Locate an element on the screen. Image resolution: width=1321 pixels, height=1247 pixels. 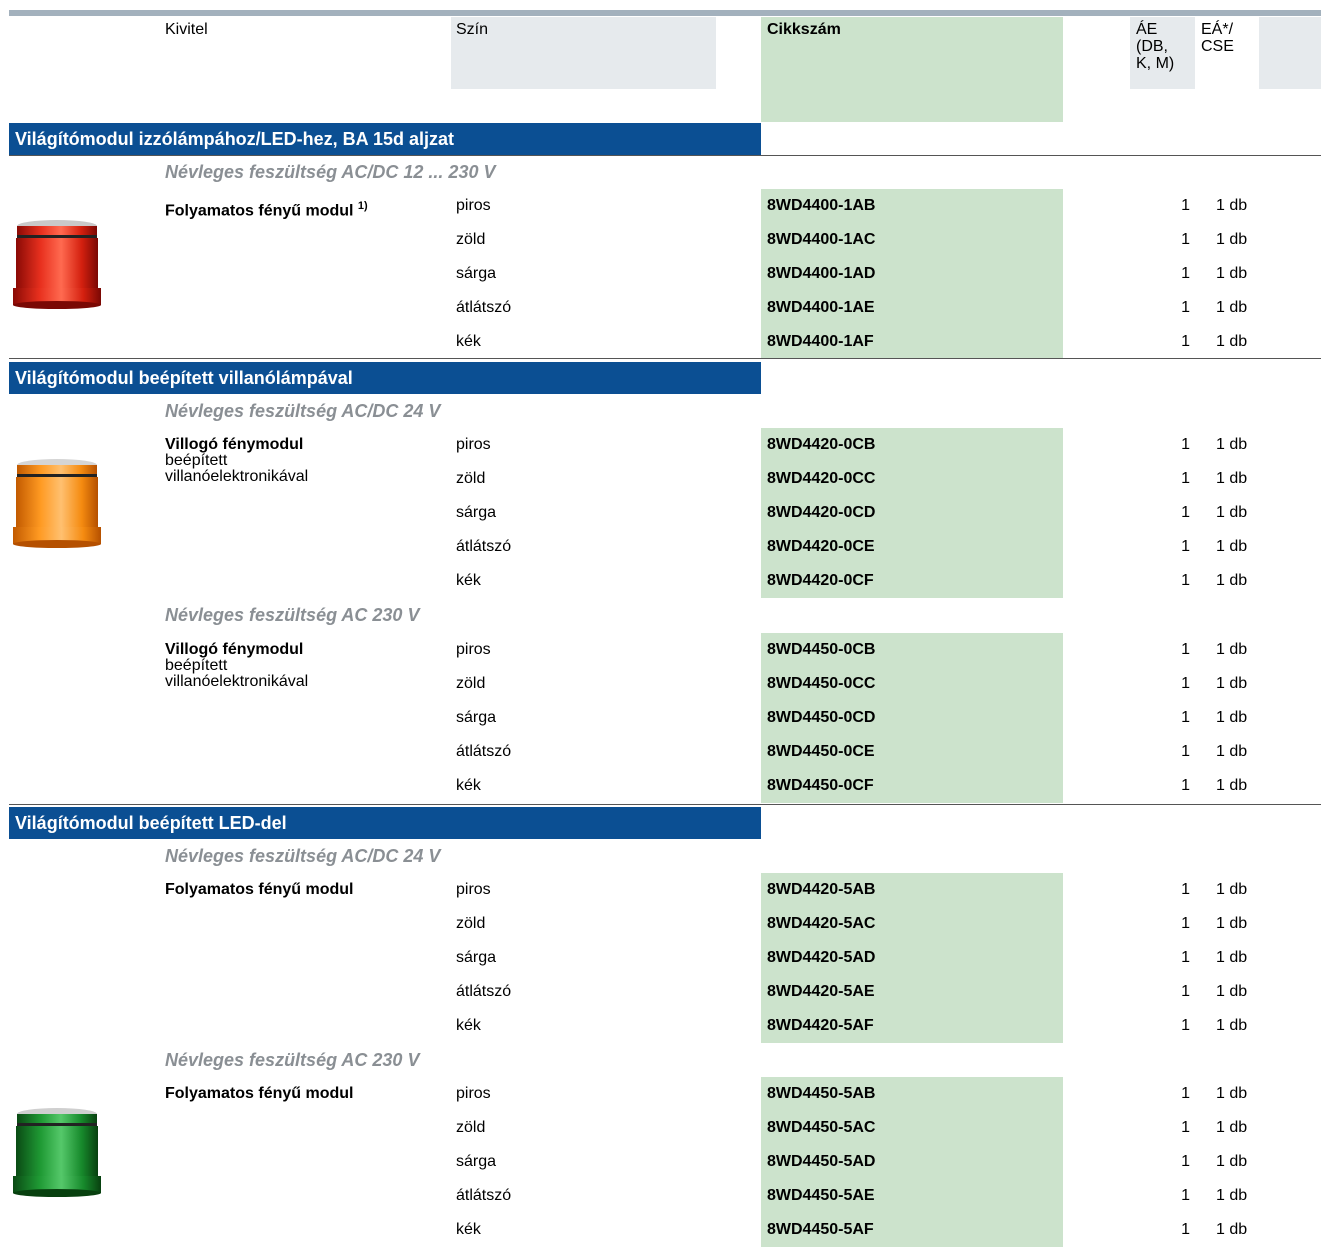
article-number-cell: 8WD4420-0CD is located at coordinates (912, 513).